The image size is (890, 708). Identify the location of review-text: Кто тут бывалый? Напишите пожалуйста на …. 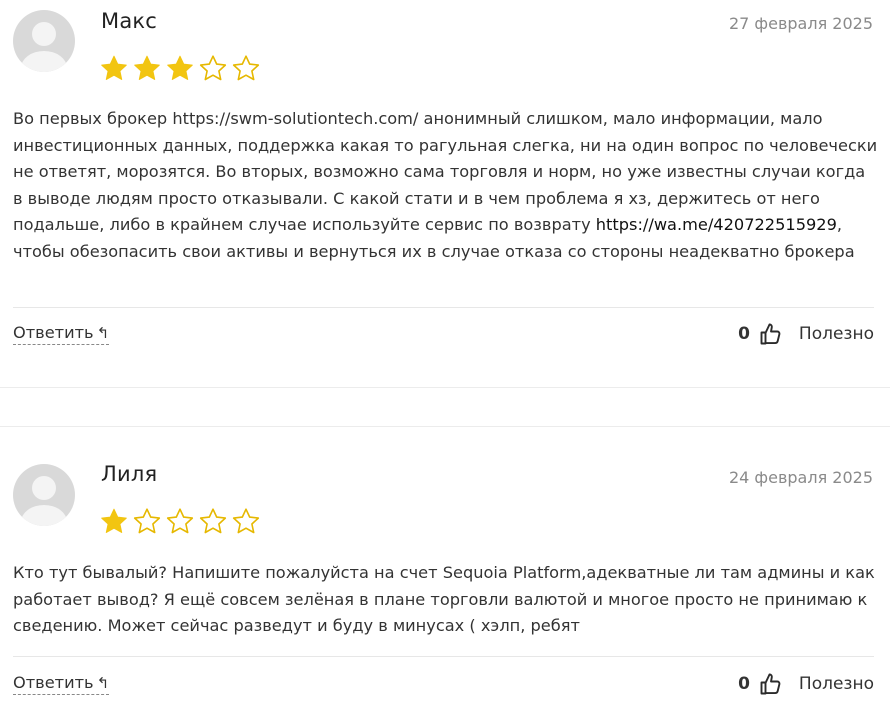
(445, 600).